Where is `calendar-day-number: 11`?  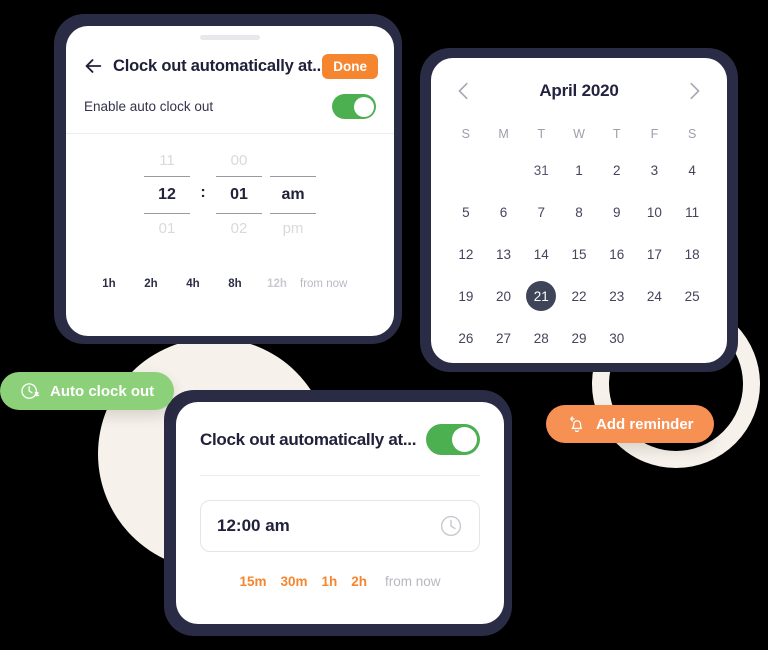 calendar-day-number: 11 is located at coordinates (692, 212).